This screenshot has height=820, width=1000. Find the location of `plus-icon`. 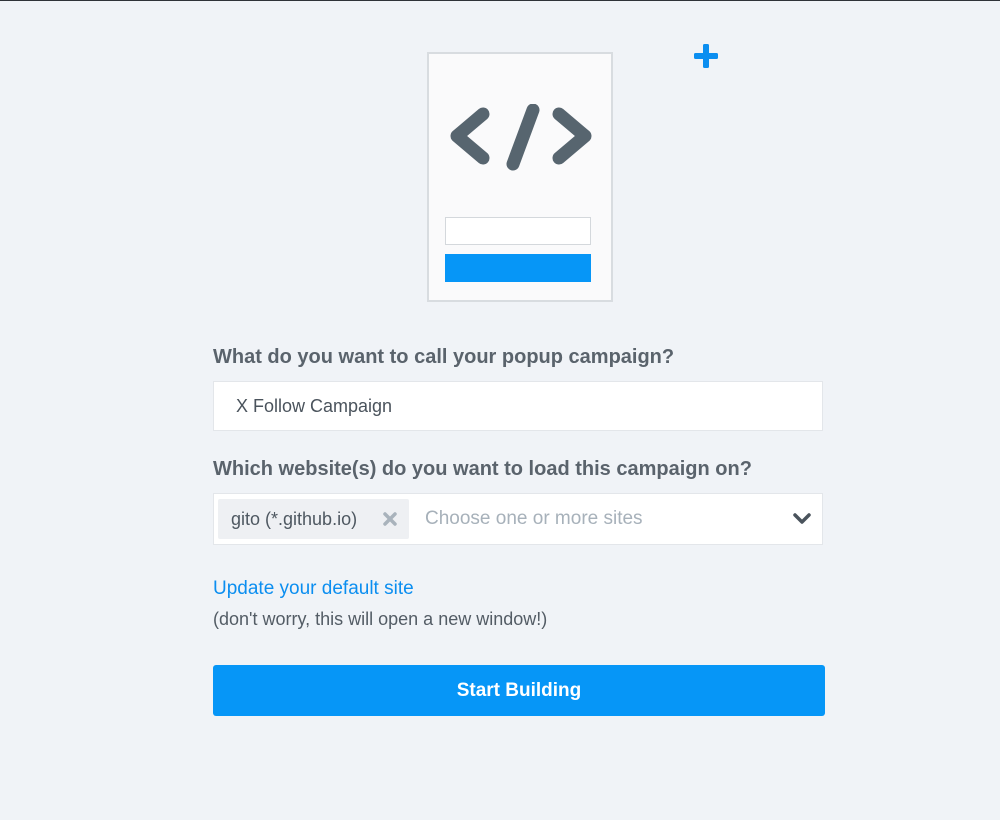

plus-icon is located at coordinates (706, 56).